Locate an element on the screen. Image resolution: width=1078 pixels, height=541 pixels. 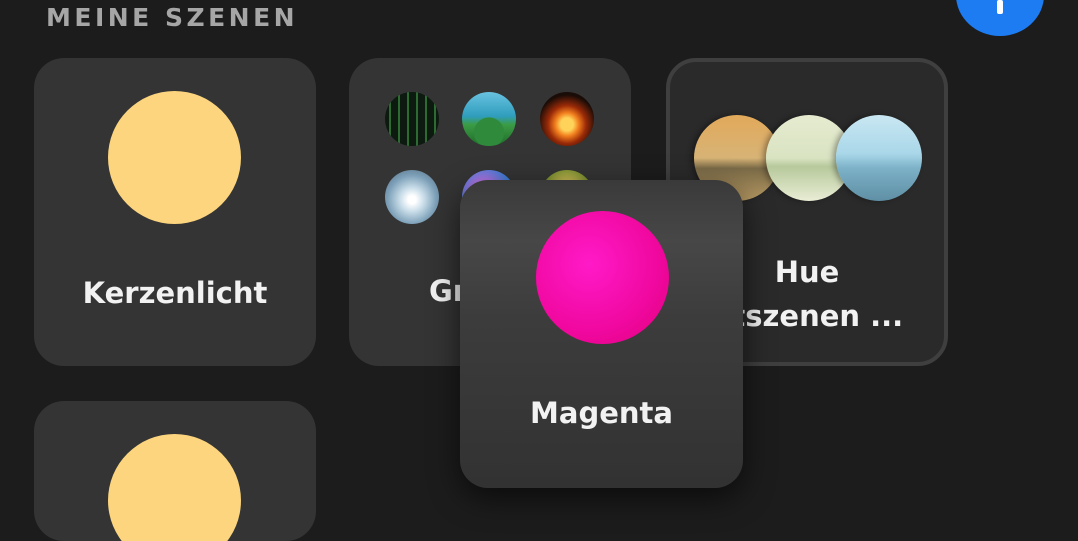
add-scene-button is located at coordinates (1000, 18).